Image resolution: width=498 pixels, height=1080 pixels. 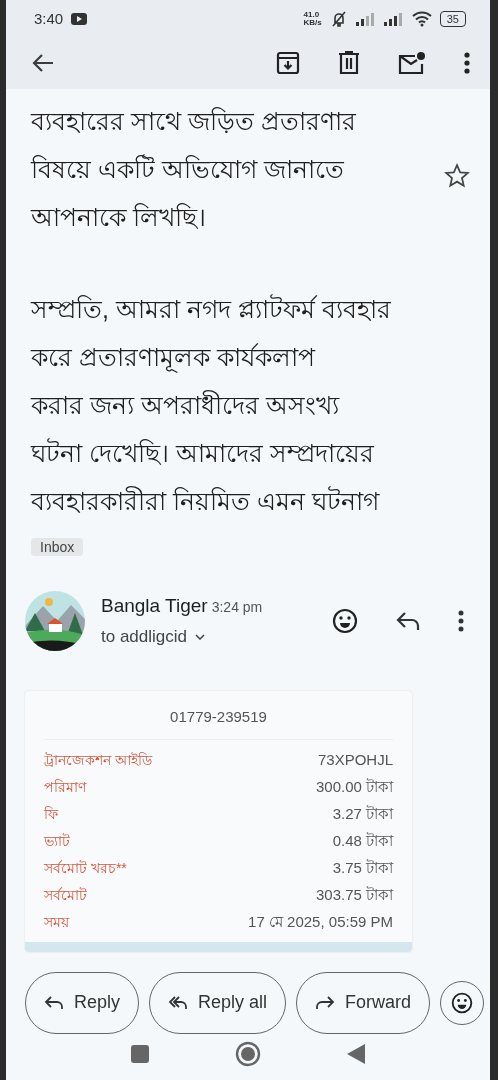 I want to click on receipt-value: 73XPOHJL, so click(x=355, y=760).